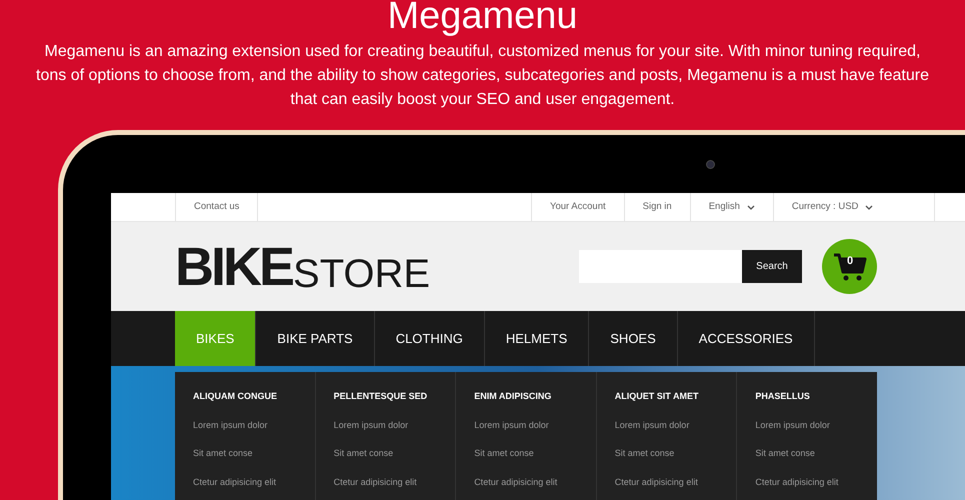 This screenshot has width=965, height=500. I want to click on column-heading: ALIQUAM CONGUE, so click(235, 396).